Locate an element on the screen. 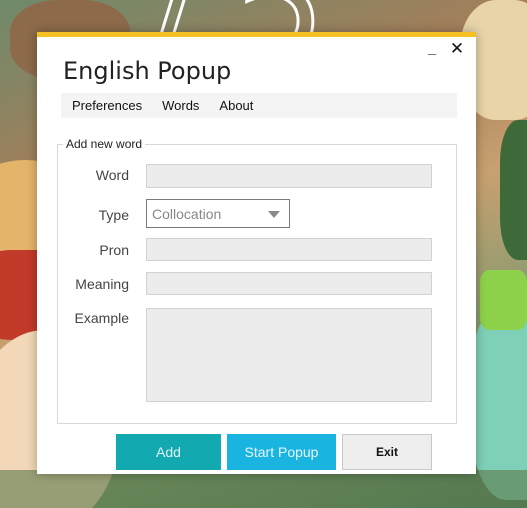 This screenshot has width=527, height=508. type-selected-value: Collocation is located at coordinates (187, 214).